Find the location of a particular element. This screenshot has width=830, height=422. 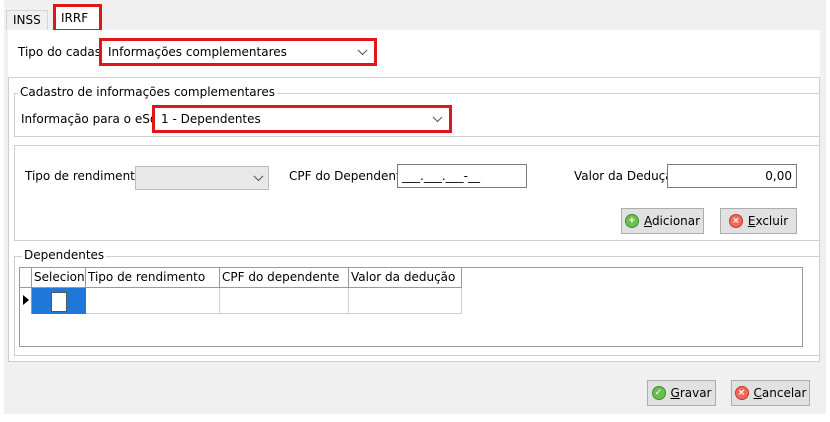

valor-deducao-input: 0,00 is located at coordinates (732, 176).